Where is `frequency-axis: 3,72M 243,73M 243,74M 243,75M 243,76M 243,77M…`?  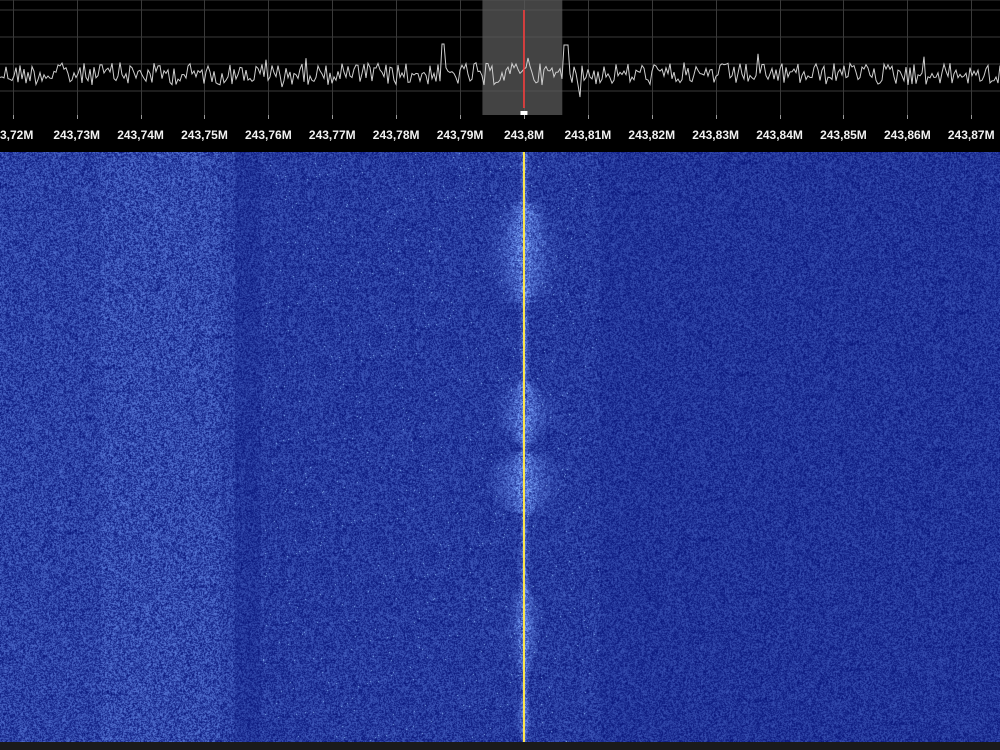
frequency-axis: 3,72M 243,73M 243,74M 243,75M 243,76M 243,77M… is located at coordinates (500, 133).